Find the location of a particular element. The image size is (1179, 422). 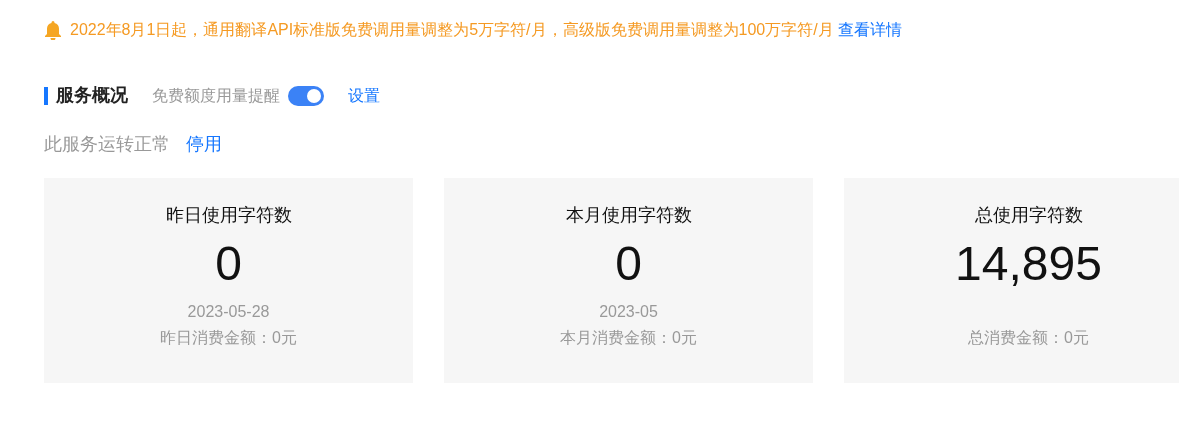

stat-date: 2023-05-28 is located at coordinates (228, 311).